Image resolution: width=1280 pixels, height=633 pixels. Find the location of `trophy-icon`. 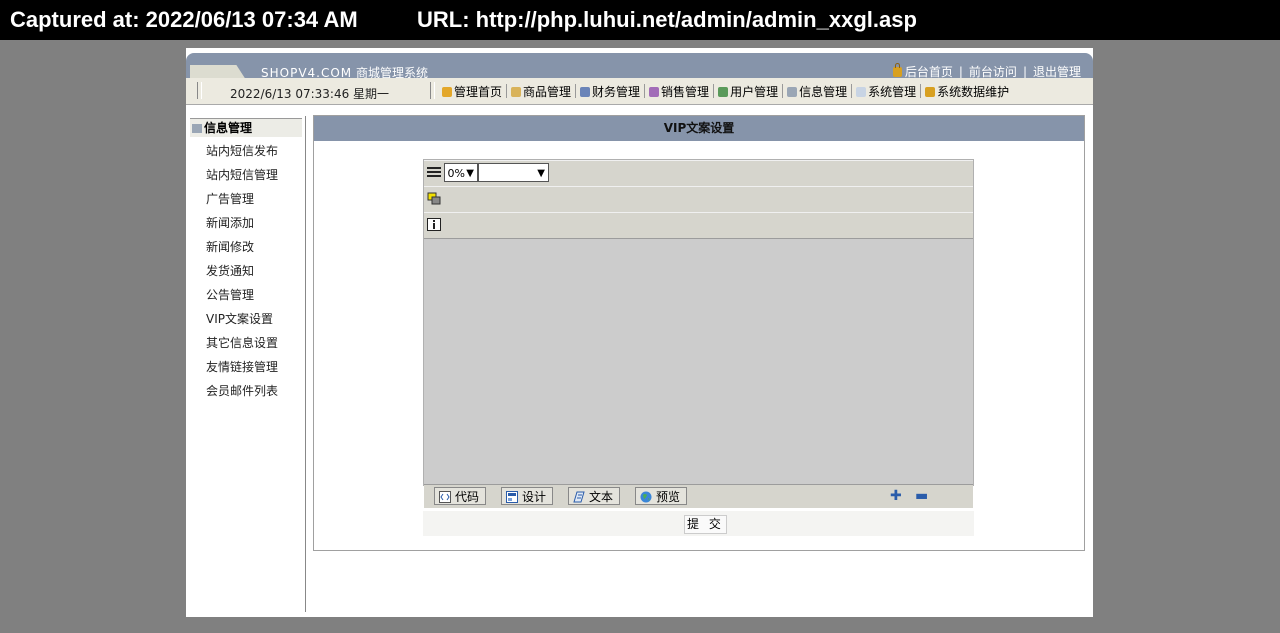

trophy-icon is located at coordinates (447, 92).